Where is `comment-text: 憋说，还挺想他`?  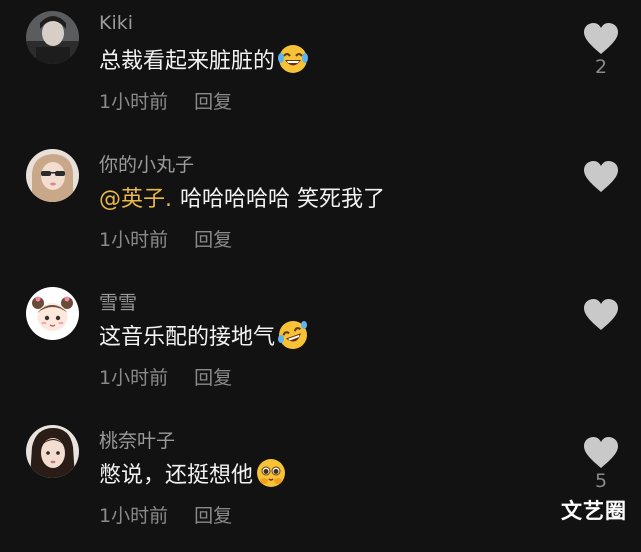 comment-text: 憋说，还挺想他 is located at coordinates (176, 475).